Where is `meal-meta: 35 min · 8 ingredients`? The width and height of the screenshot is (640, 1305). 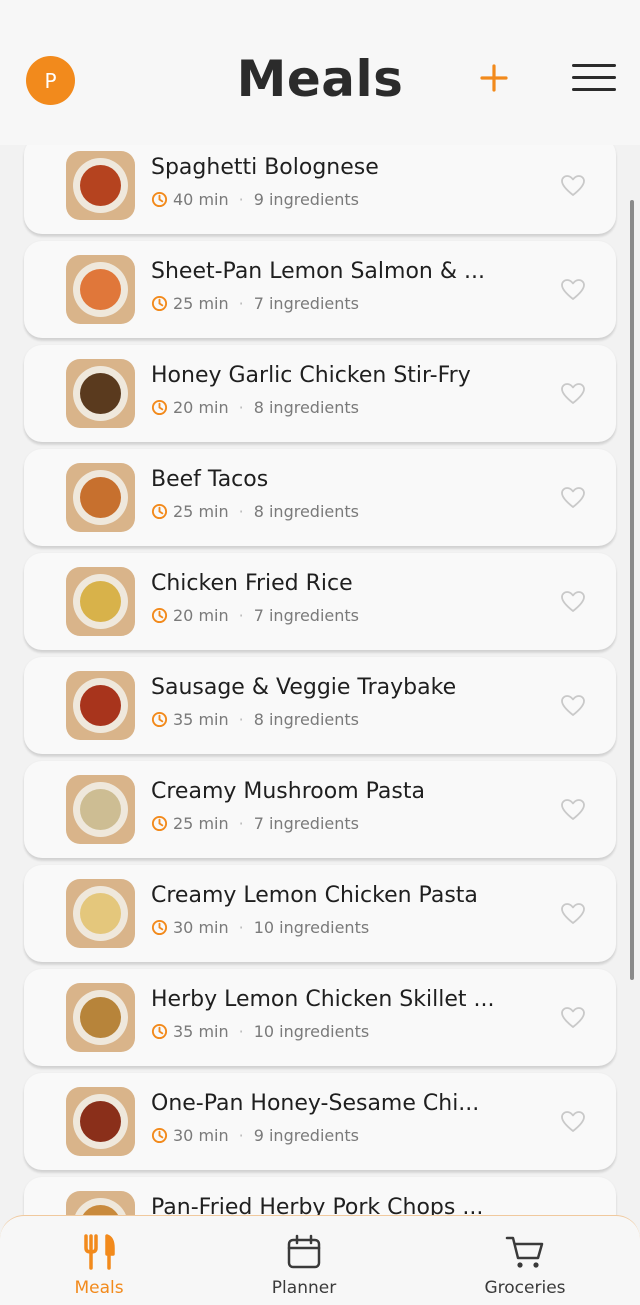
meal-meta: 35 min · 8 ingredients is located at coordinates (255, 719).